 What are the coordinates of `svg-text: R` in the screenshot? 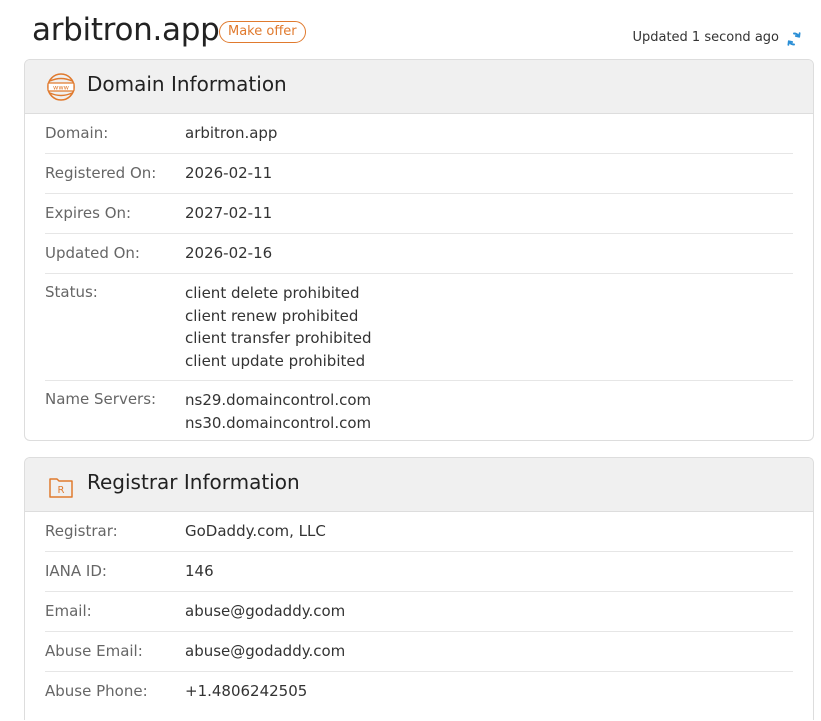 It's located at (61, 490).